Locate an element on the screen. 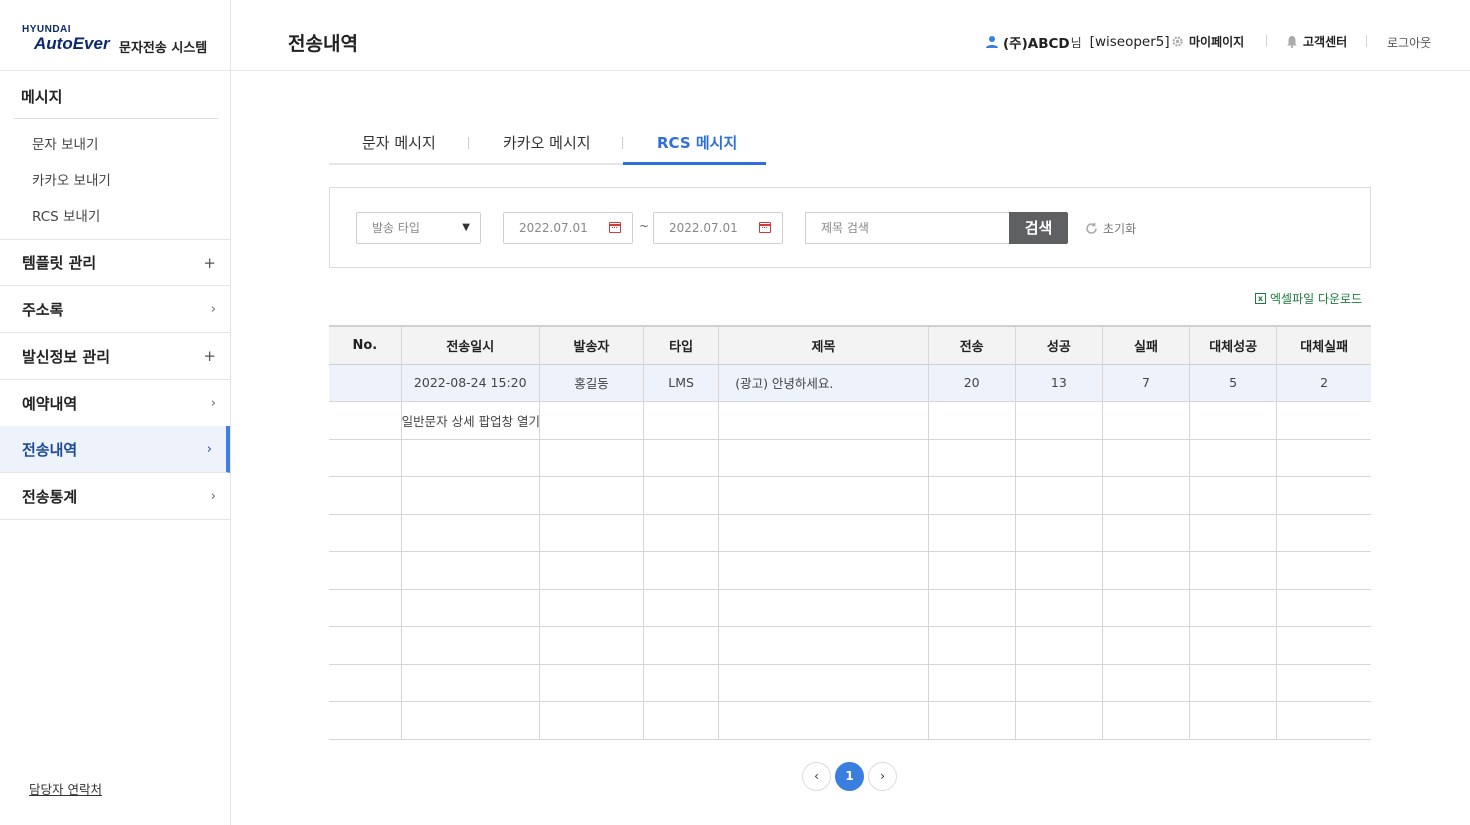  sidebar-item-sender-info: 발신정보 관리 + is located at coordinates (115, 356).